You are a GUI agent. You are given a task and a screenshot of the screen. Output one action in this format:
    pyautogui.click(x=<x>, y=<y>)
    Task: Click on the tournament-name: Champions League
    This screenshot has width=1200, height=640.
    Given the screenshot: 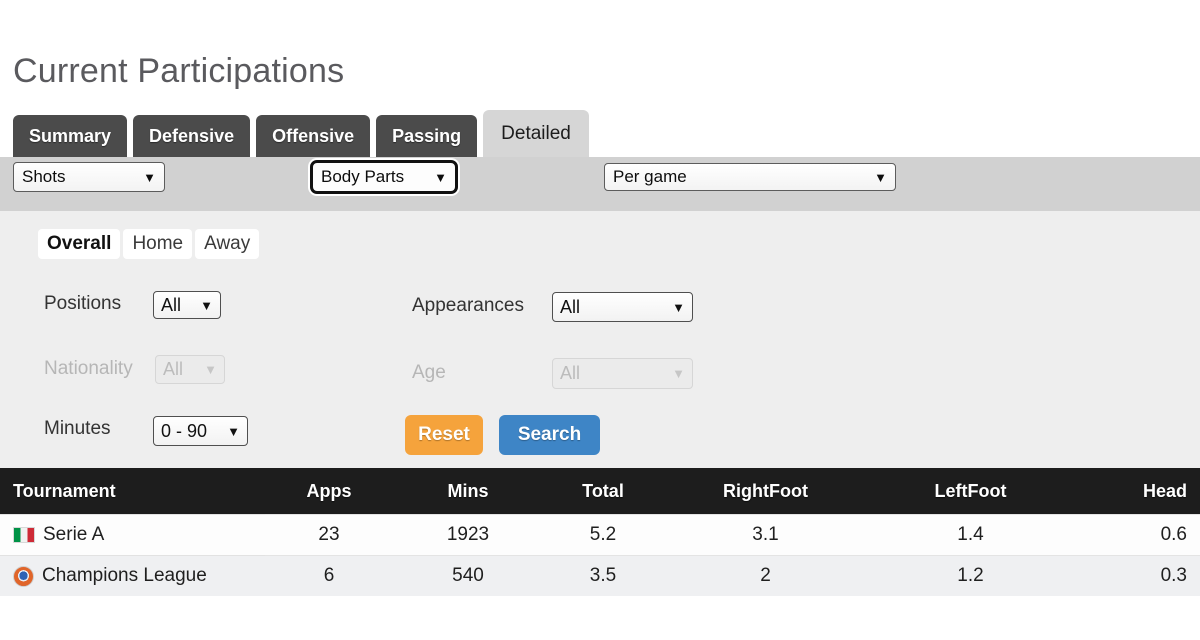 What is the action you would take?
    pyautogui.click(x=124, y=575)
    